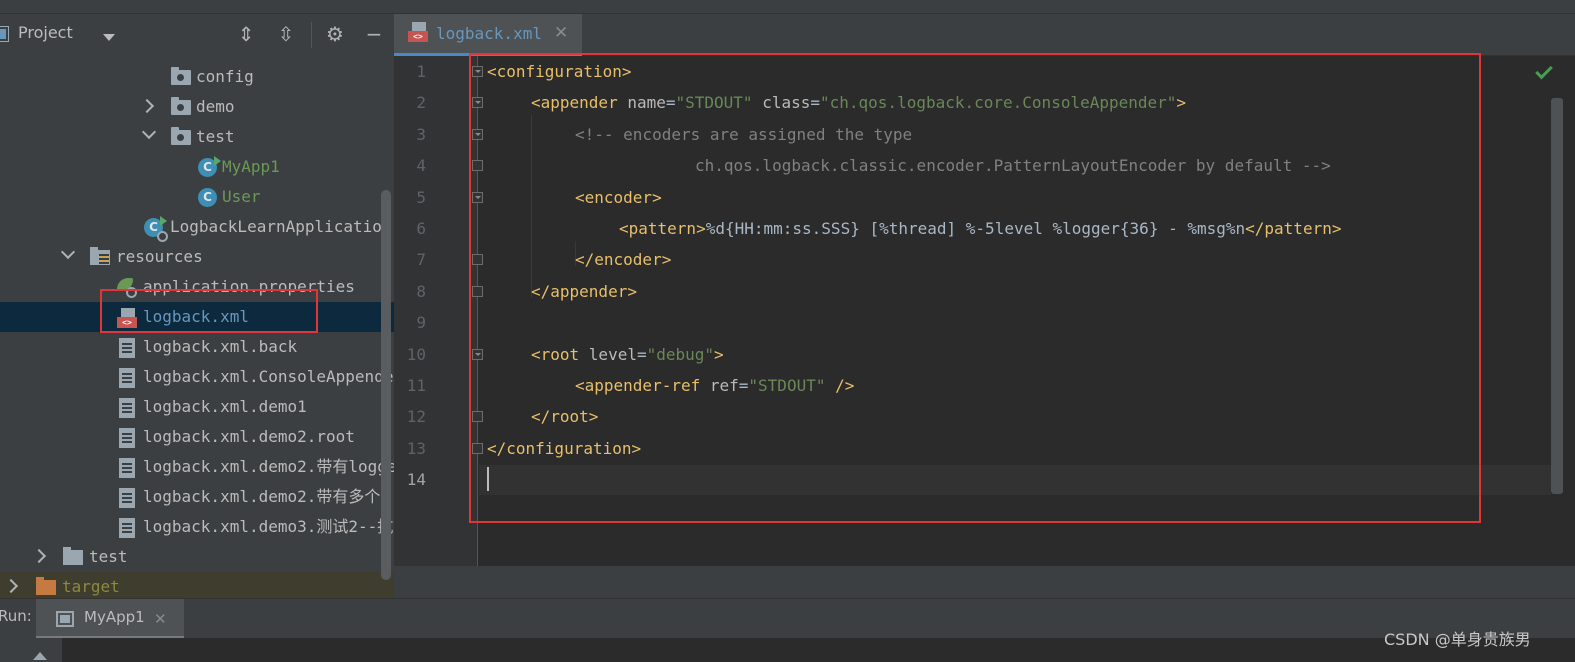  I want to click on run-toolbar, so click(31, 650).